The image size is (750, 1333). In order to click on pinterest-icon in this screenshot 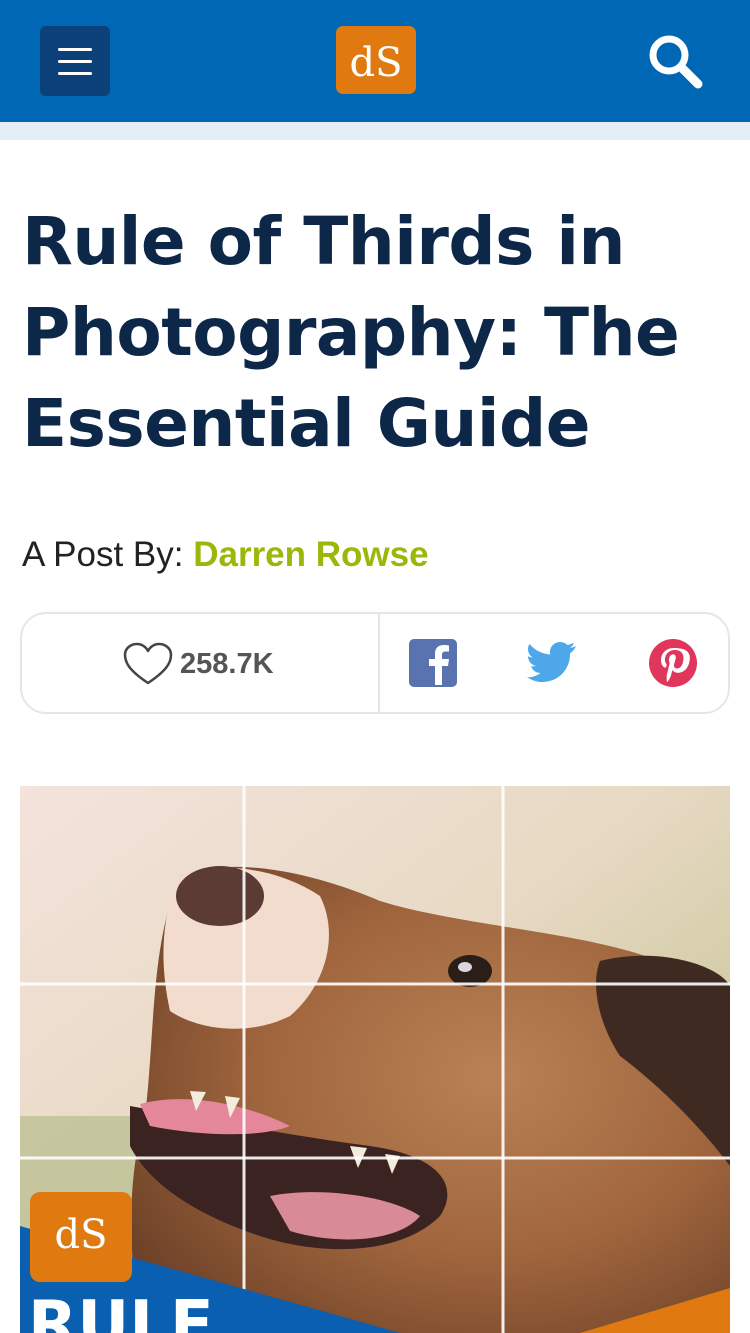, I will do `click(673, 663)`.